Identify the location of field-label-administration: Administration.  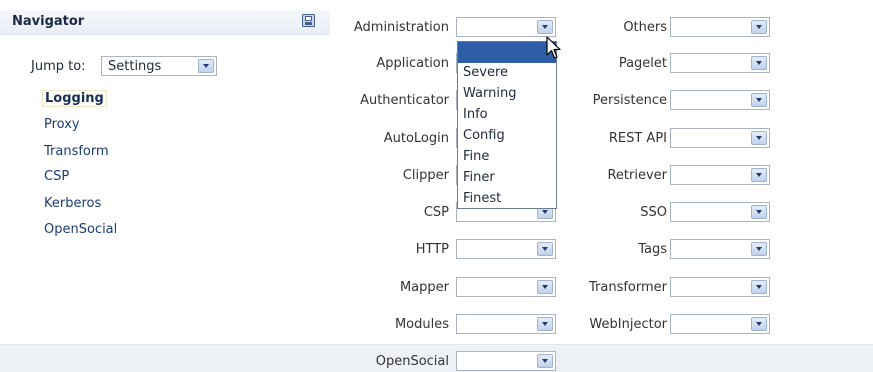
(401, 27).